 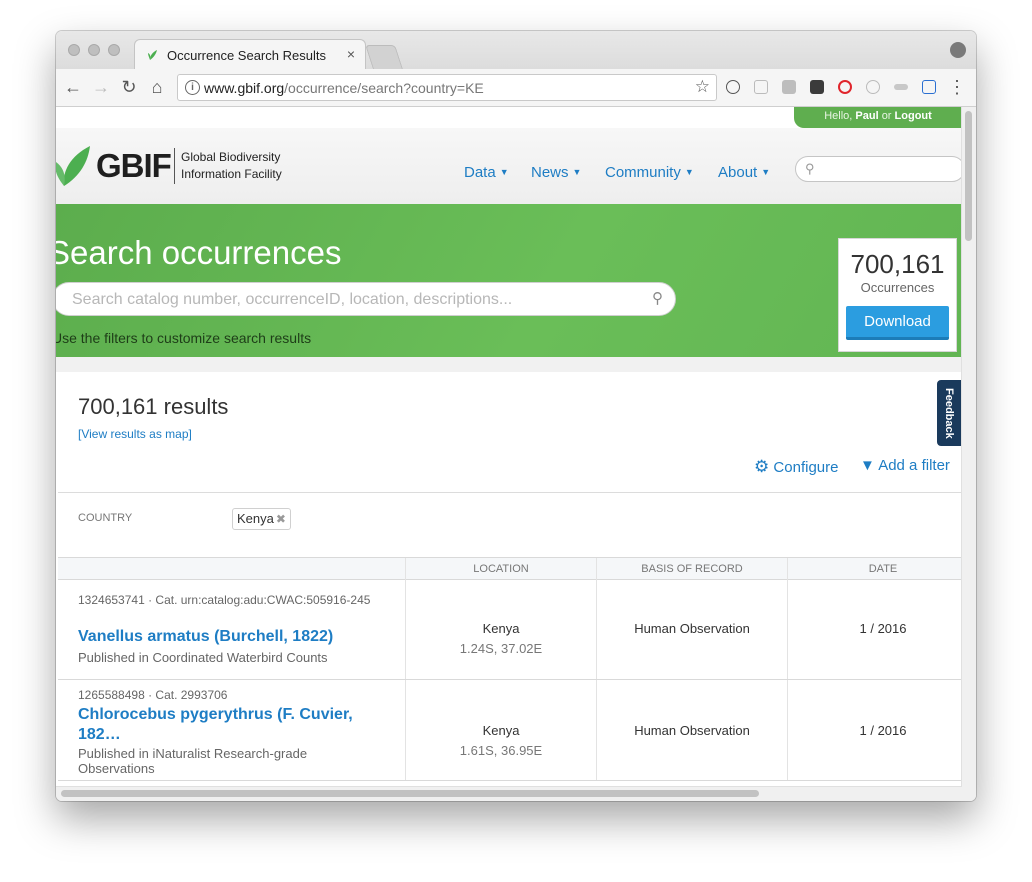 What do you see at coordinates (486, 172) in the screenshot?
I see `nav-data: Data ▼` at bounding box center [486, 172].